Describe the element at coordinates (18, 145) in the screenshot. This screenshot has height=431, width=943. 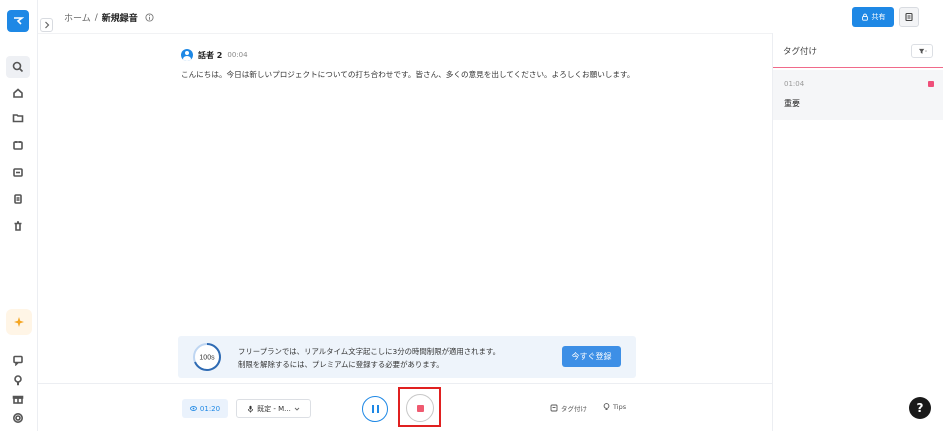
I see `calendar-icon` at that location.